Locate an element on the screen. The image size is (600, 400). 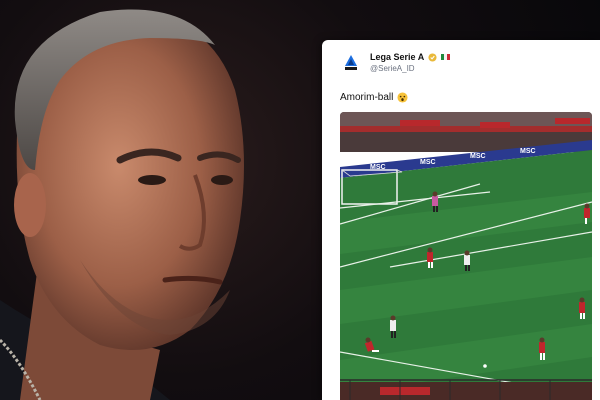
serie-a-logo-icon is located at coordinates (351, 62).